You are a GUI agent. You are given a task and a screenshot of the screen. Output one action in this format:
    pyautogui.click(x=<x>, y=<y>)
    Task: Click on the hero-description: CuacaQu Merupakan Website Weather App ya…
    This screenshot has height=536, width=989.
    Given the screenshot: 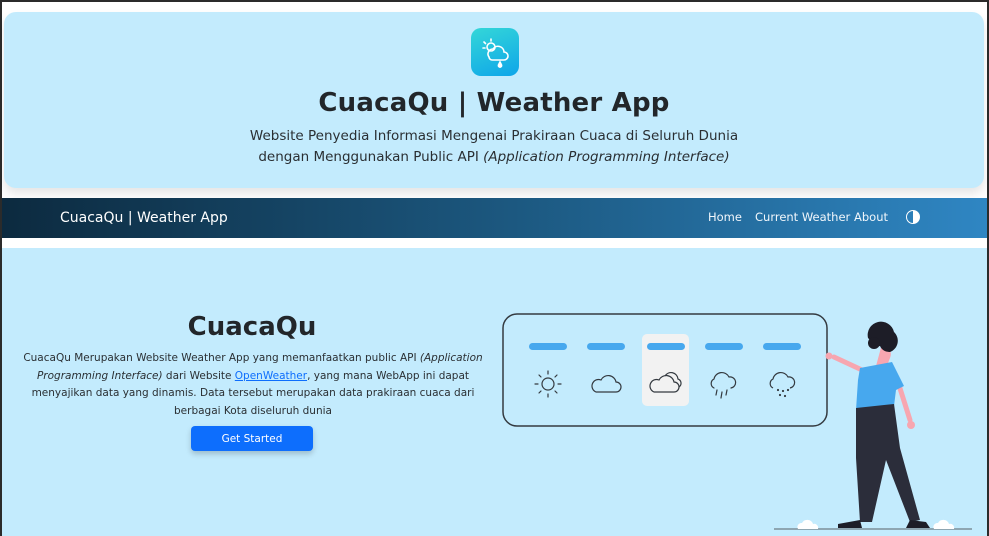 What is the action you would take?
    pyautogui.click(x=253, y=385)
    